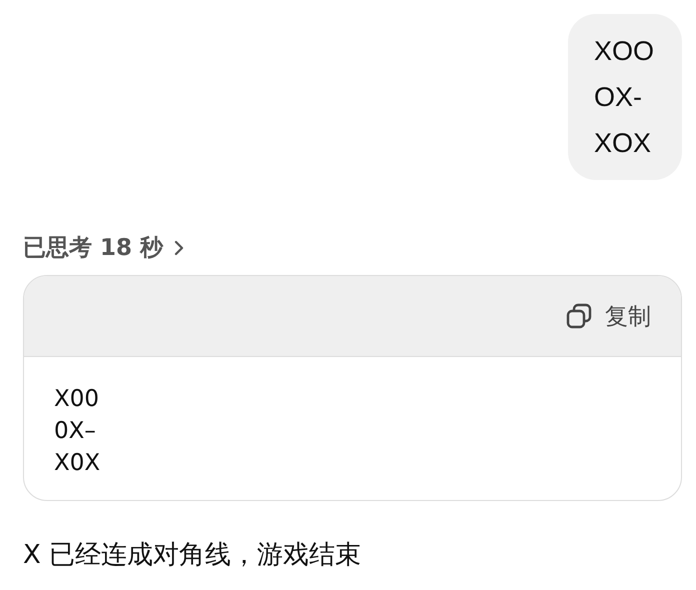  I want to click on chevron-icon, so click(179, 247).